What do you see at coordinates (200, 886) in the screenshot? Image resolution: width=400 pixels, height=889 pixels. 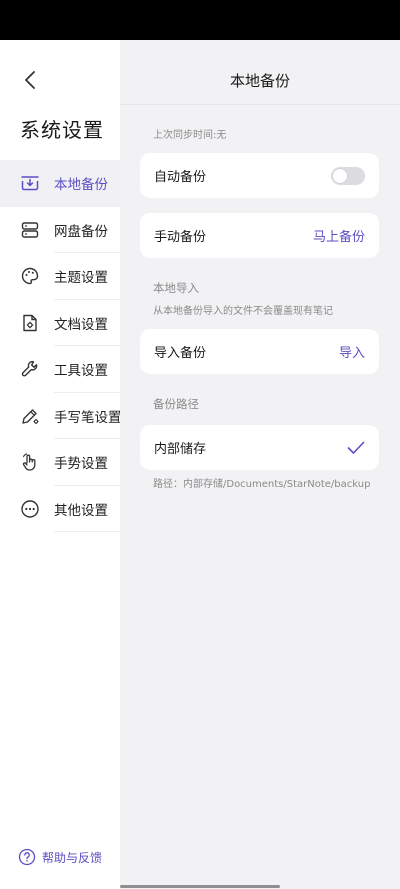 I see `home-indicator` at bounding box center [200, 886].